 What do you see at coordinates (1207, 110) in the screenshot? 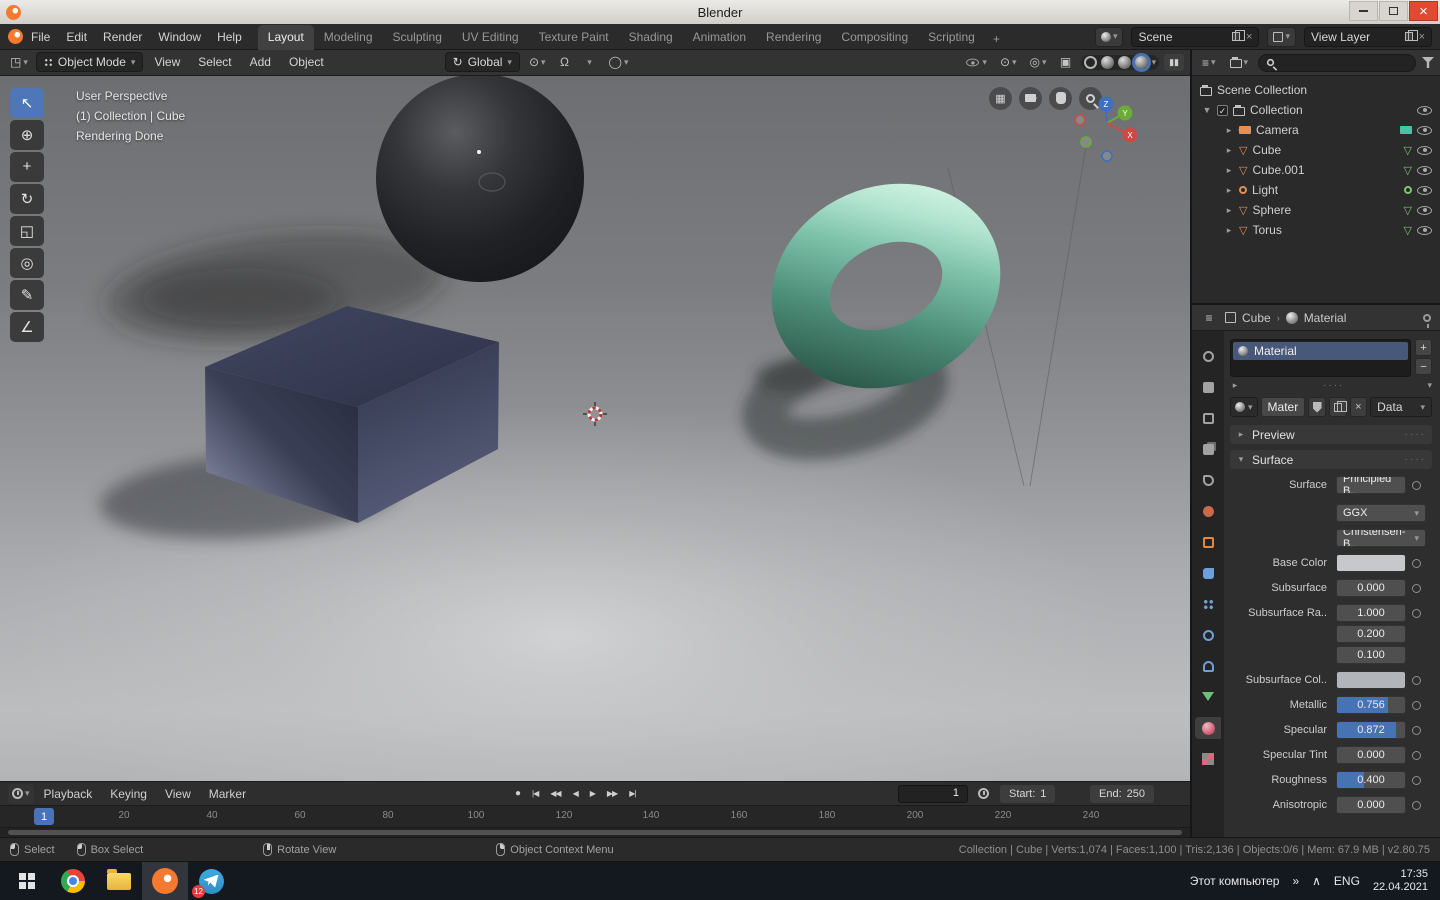
I see `disclosure-icon: ▼` at bounding box center [1207, 110].